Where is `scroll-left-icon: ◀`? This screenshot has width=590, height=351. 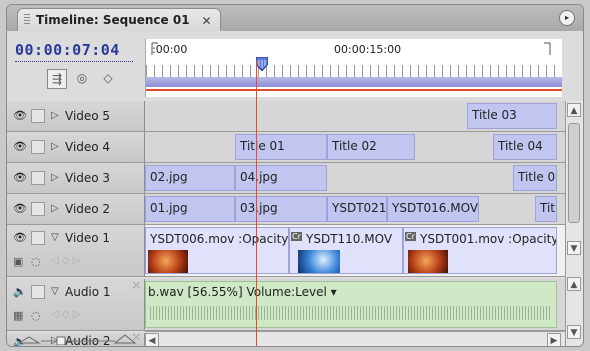
scroll-left-icon: ◀ is located at coordinates (152, 339).